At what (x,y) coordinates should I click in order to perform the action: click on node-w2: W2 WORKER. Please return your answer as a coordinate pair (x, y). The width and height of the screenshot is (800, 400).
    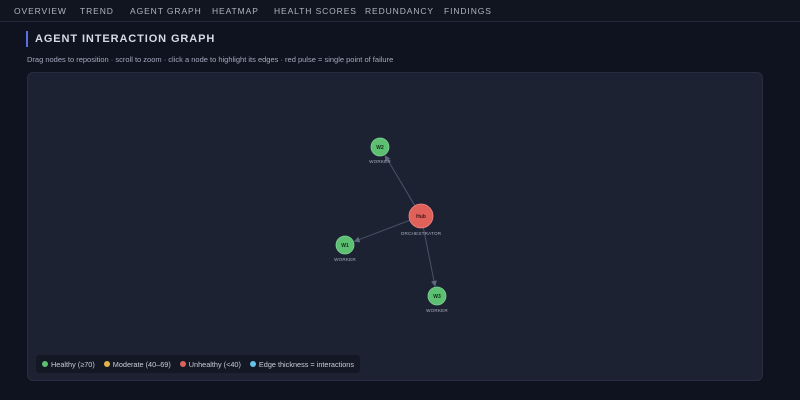
    Looking at the image, I should click on (380, 150).